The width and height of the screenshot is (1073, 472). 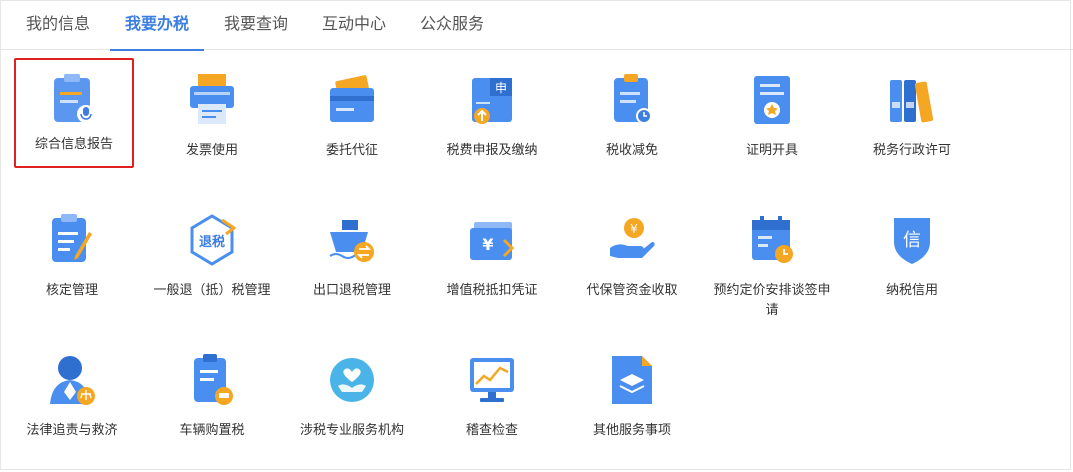 What do you see at coordinates (352, 380) in the screenshot?
I see `heart-hand-icon` at bounding box center [352, 380].